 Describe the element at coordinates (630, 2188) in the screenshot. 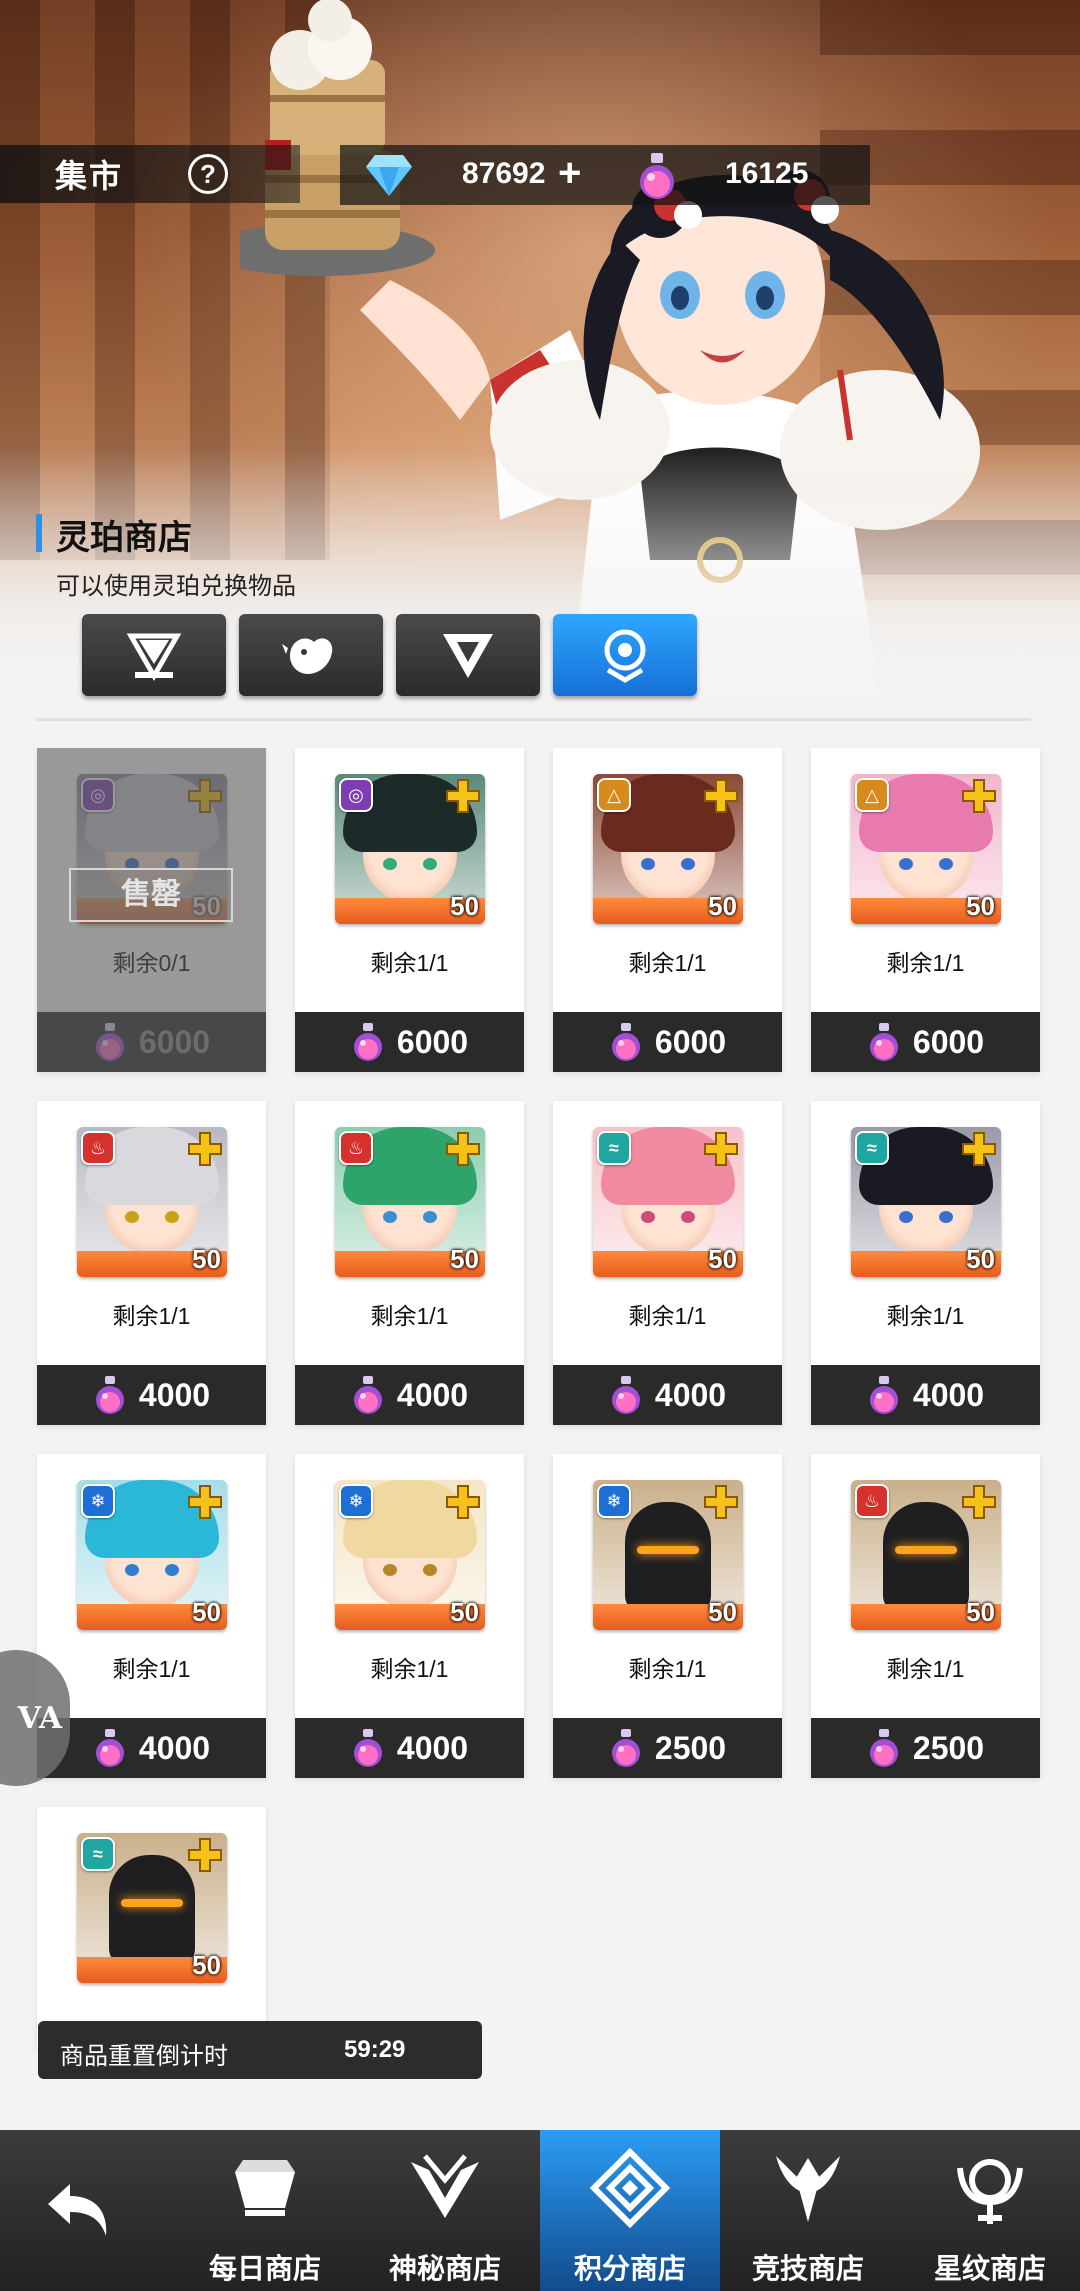

I see `diamond-knot-icon` at that location.